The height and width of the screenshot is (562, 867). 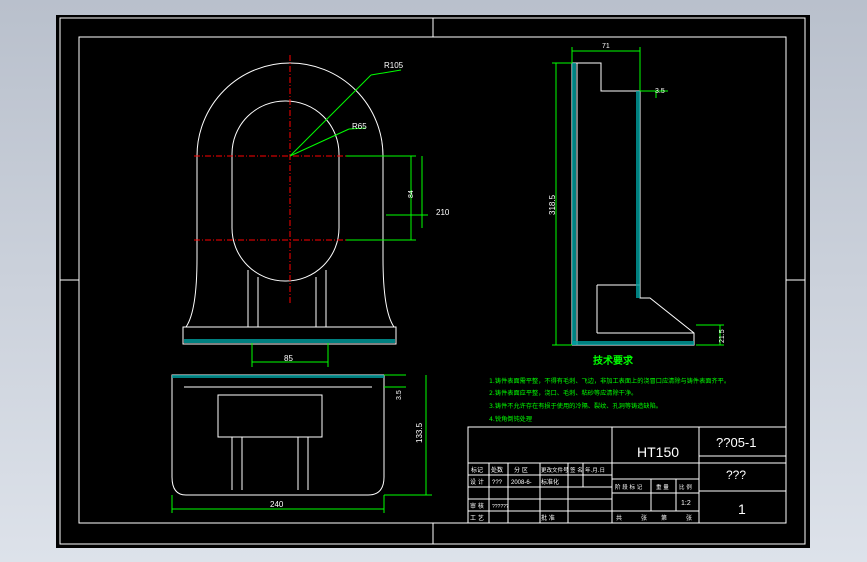 I want to click on dim-radius-outer: R105, so click(x=394, y=65).